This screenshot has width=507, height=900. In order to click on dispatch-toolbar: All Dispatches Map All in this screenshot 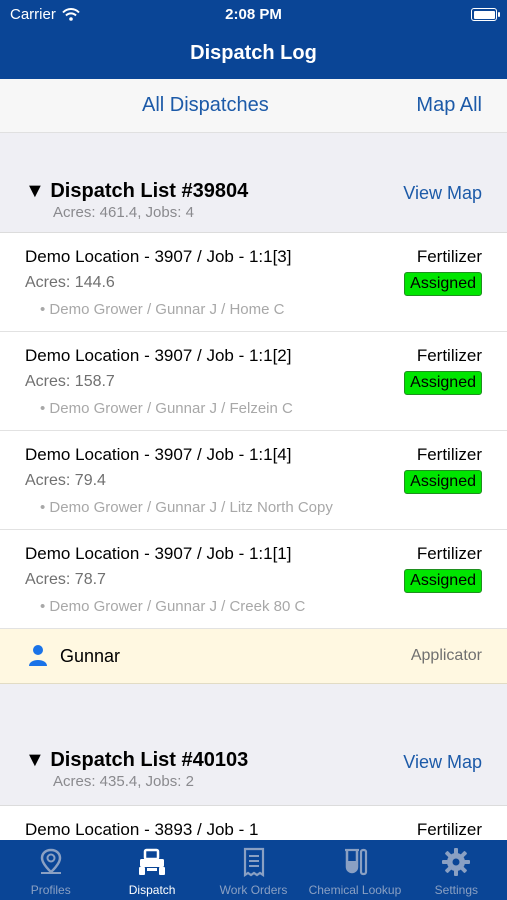, I will do `click(253, 106)`.